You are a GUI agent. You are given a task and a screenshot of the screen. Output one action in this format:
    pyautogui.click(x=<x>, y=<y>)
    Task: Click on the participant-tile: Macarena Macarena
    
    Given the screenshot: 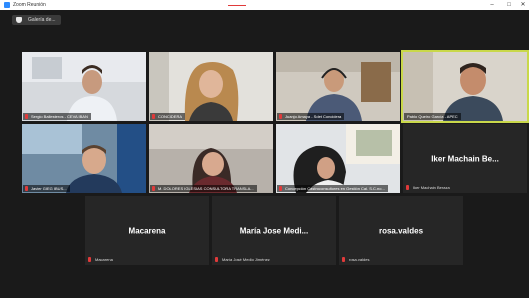 What is the action you would take?
    pyautogui.click(x=147, y=230)
    